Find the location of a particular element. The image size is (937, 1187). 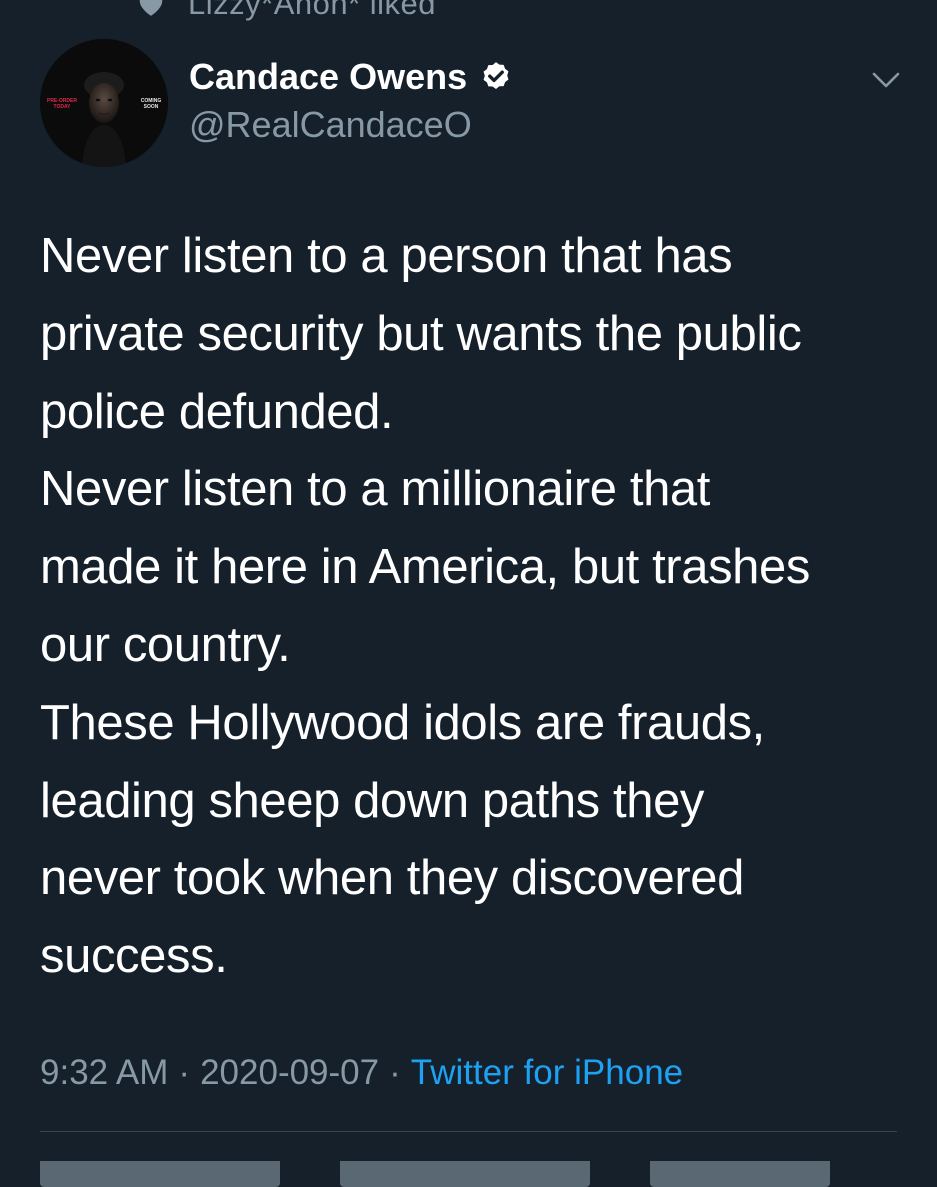

tweet-meta: 9:32 AM · 2020-09-07 · Twitter for iPhone is located at coordinates (361, 1073).